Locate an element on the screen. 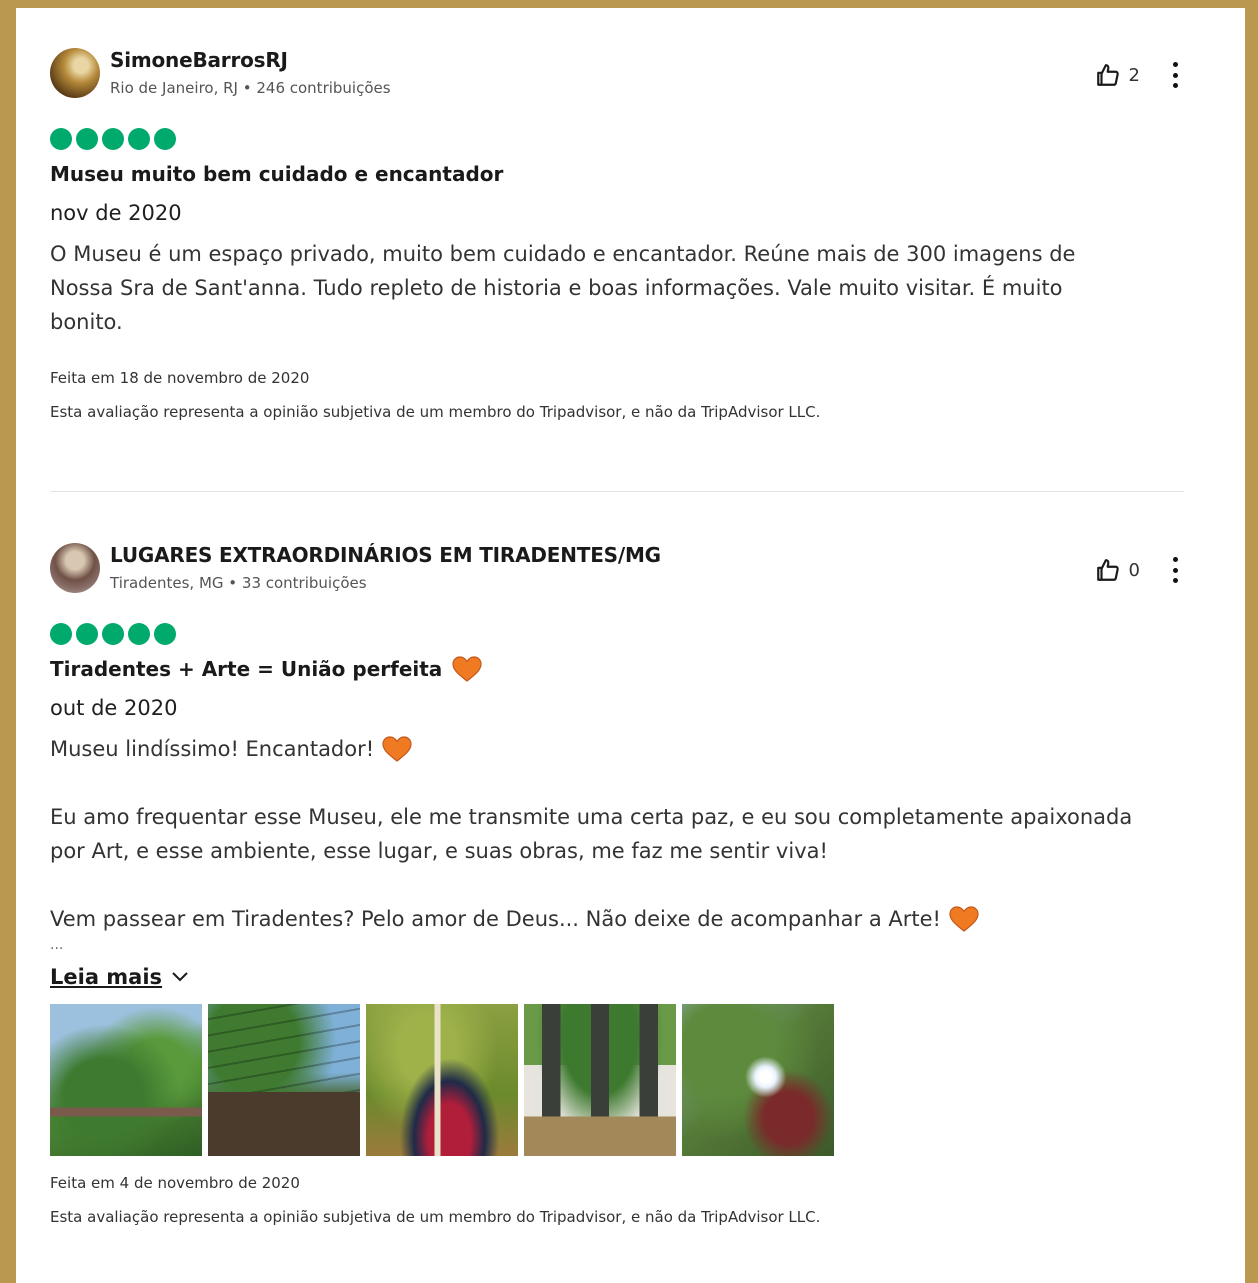 The image size is (1258, 1283). review-title: Tiradentes + Arte = União perfeita is located at coordinates (625, 669).